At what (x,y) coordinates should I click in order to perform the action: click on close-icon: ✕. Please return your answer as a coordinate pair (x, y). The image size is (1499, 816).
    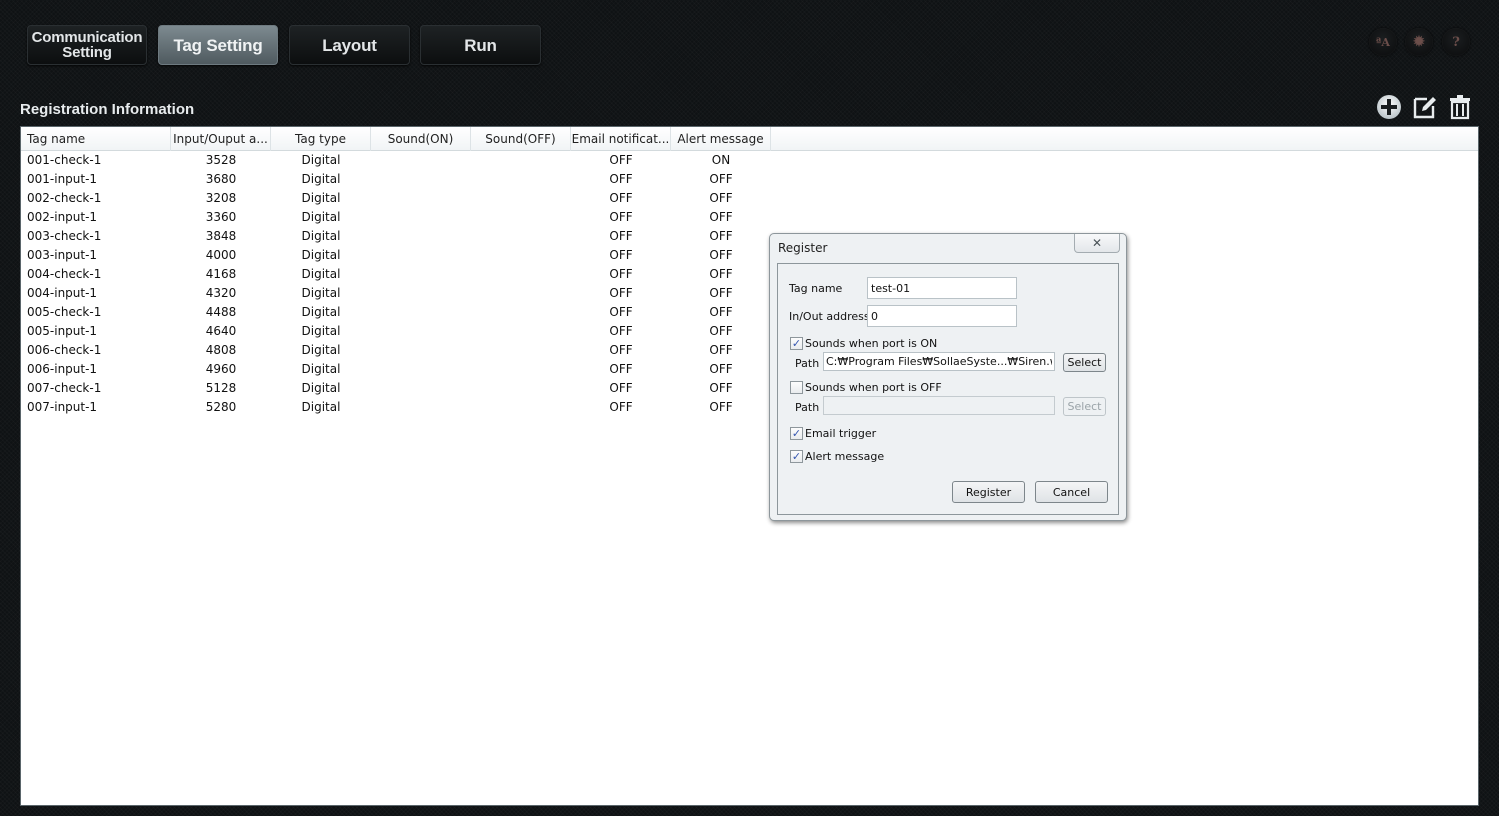
    Looking at the image, I should click on (1097, 243).